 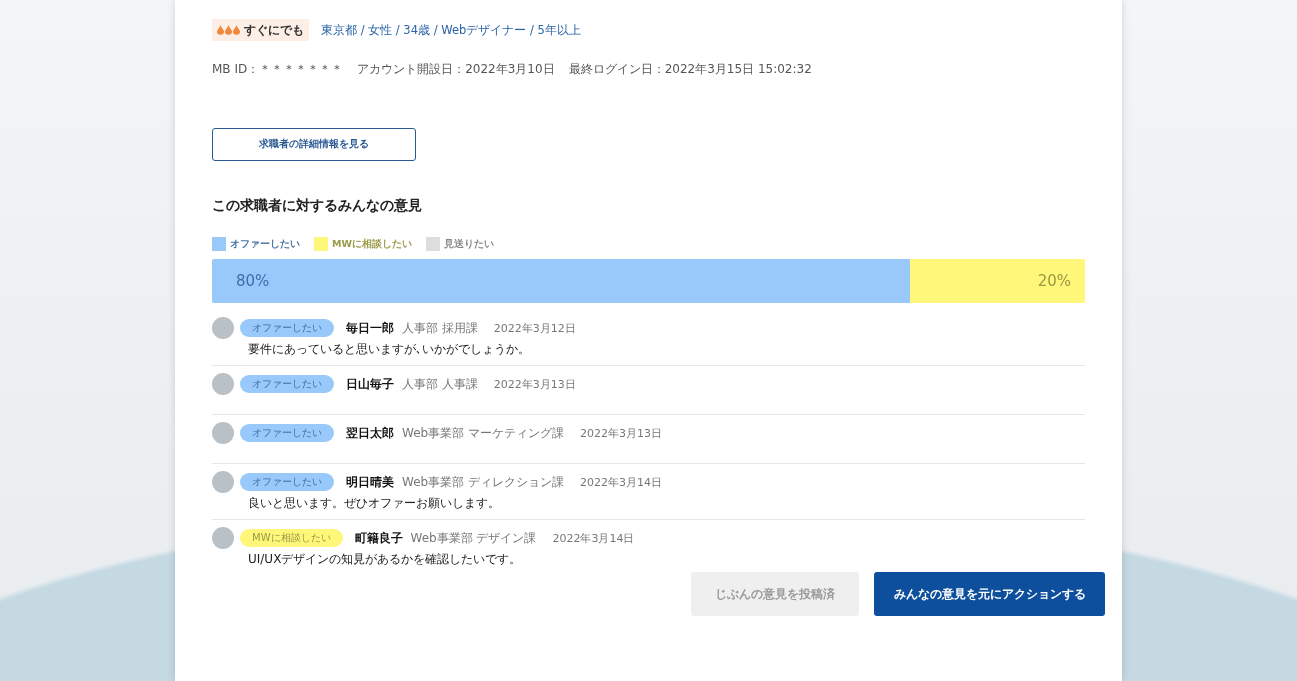 I want to click on percentage-label: 20%, so click(x=1054, y=281).